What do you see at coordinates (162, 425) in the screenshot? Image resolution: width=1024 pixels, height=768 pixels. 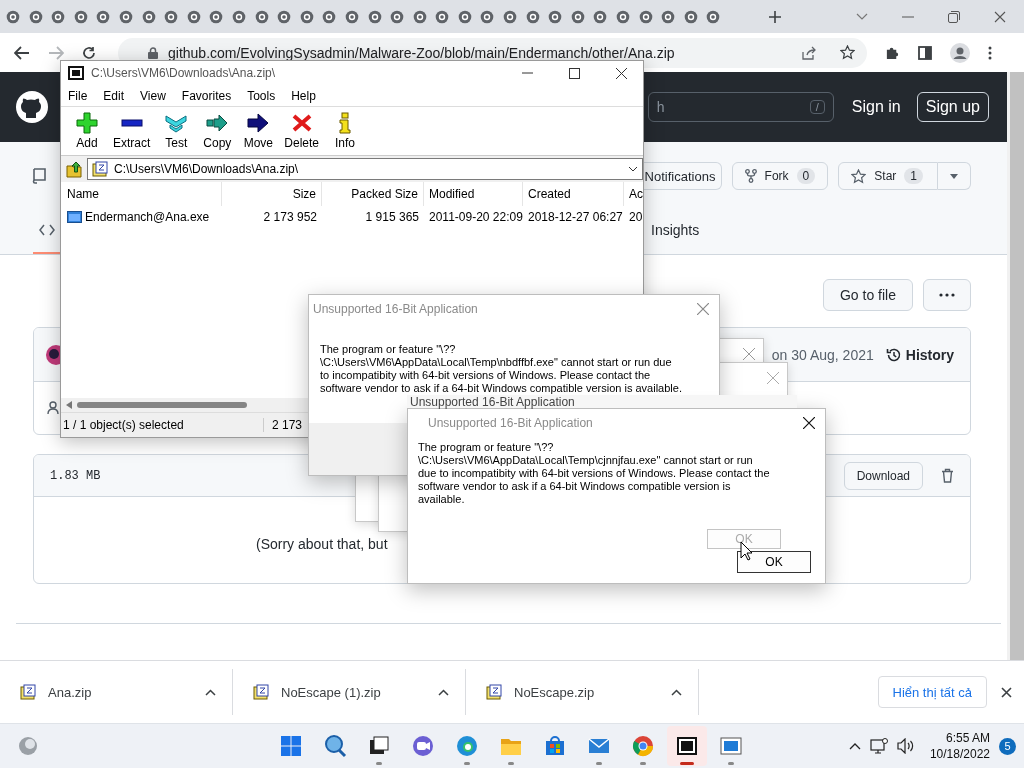 I see `status-text: 1 / 1 object(s) selected` at bounding box center [162, 425].